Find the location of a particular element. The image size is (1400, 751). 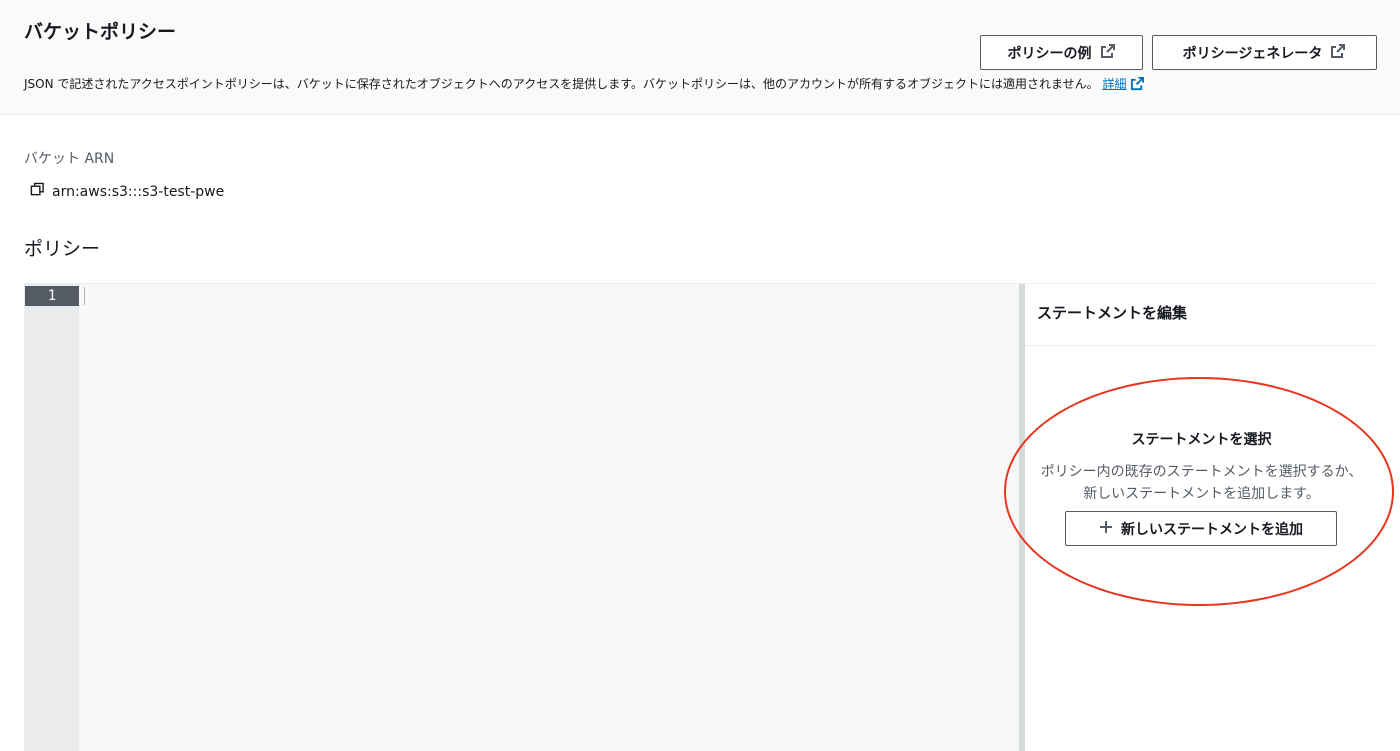

policy-generator-label: ポリシージェネレータ is located at coordinates (1252, 53).